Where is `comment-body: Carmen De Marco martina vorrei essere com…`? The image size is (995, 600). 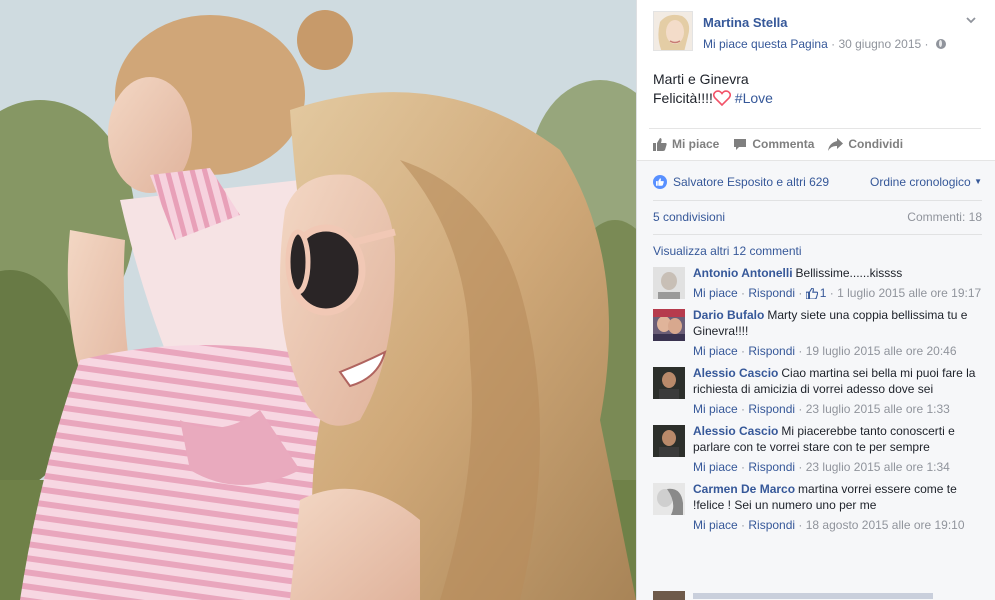 comment-body: Carmen De Marco martina vorrei essere com… is located at coordinates (837, 497).